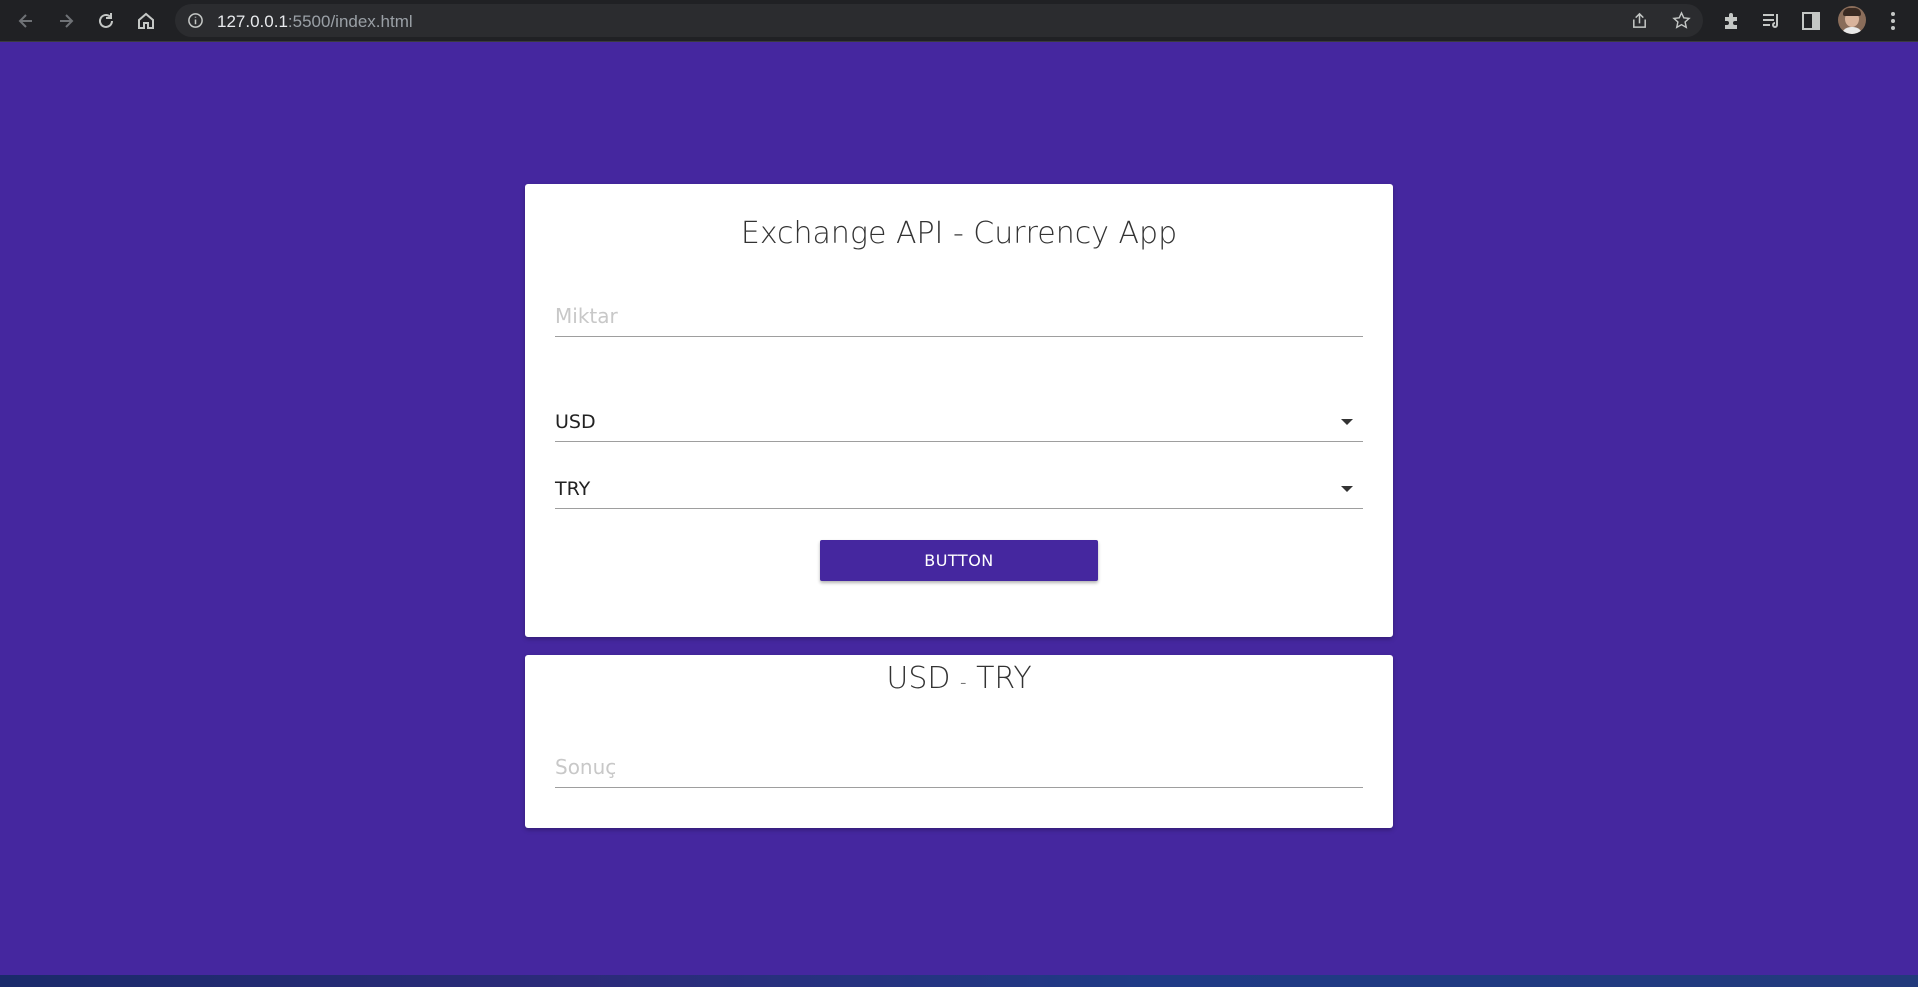  Describe the element at coordinates (1731, 21) in the screenshot. I see `extensions-icon` at that location.